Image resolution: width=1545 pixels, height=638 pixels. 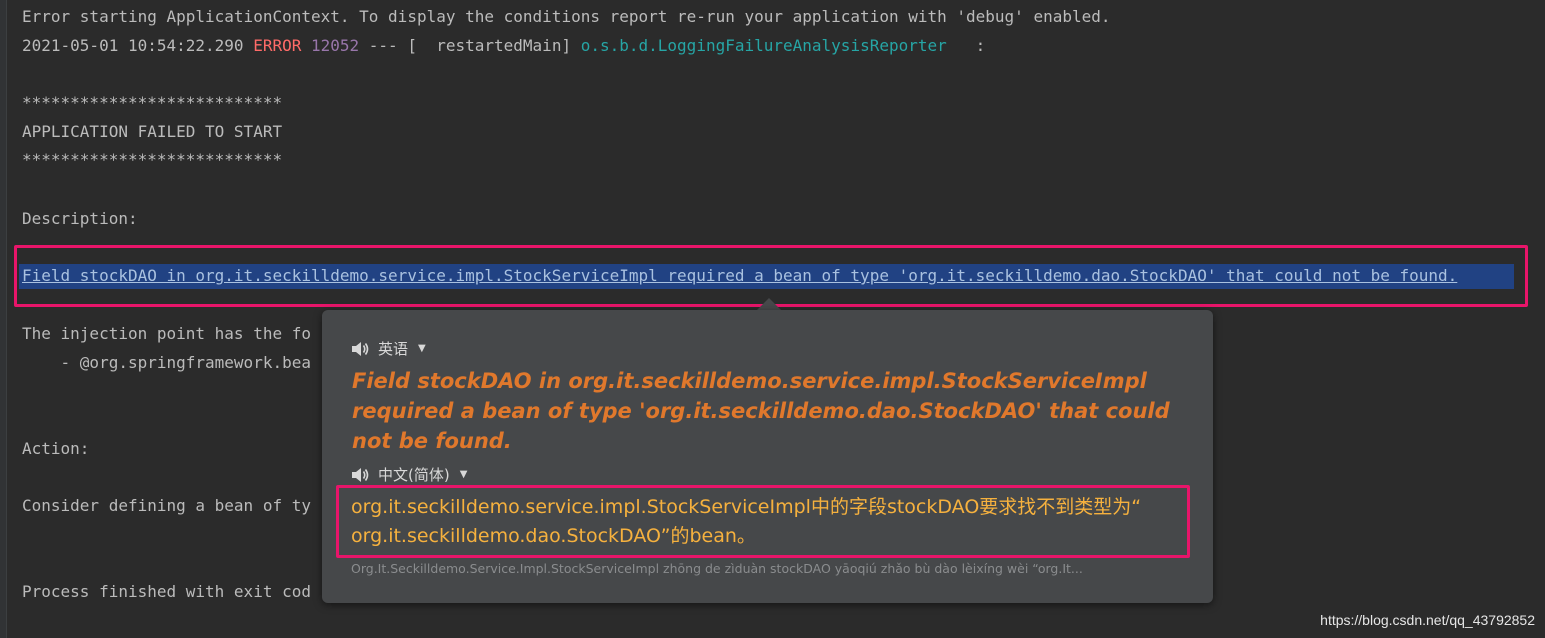 What do you see at coordinates (152, 159) in the screenshot?
I see `console-stars-bottom: ***************************` at bounding box center [152, 159].